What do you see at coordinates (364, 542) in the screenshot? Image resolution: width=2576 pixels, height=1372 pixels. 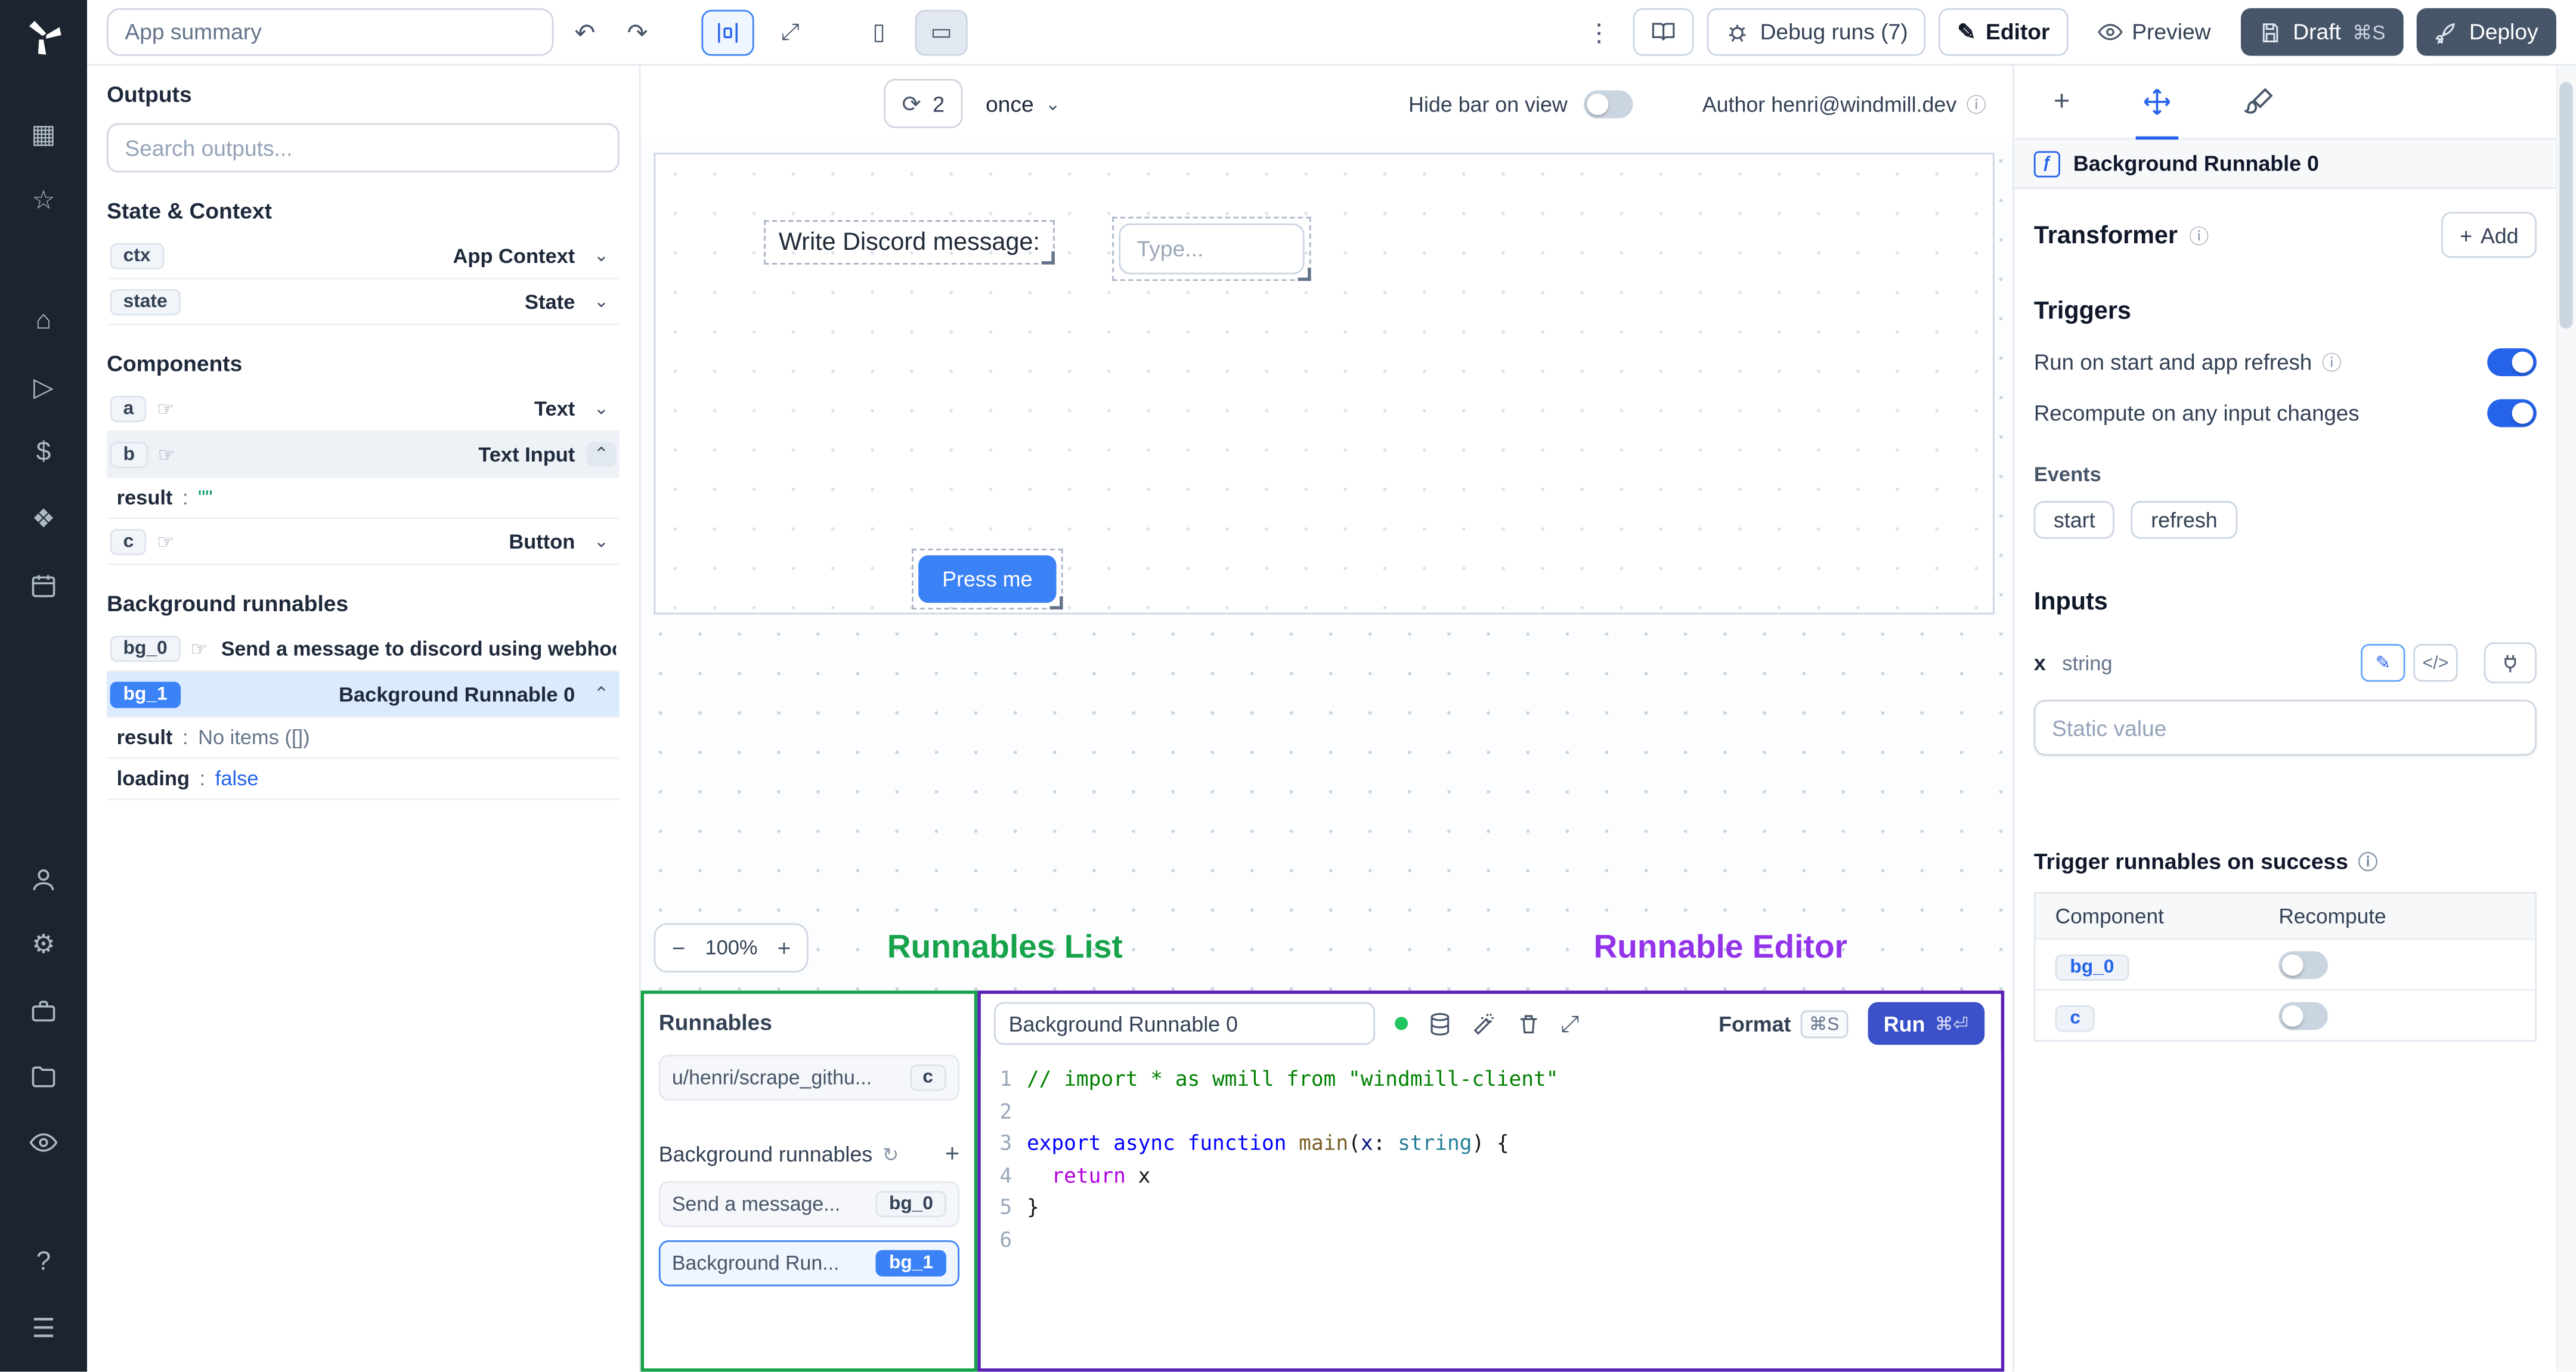 I see `output-row-c: c ☞ Button ⌄` at bounding box center [364, 542].